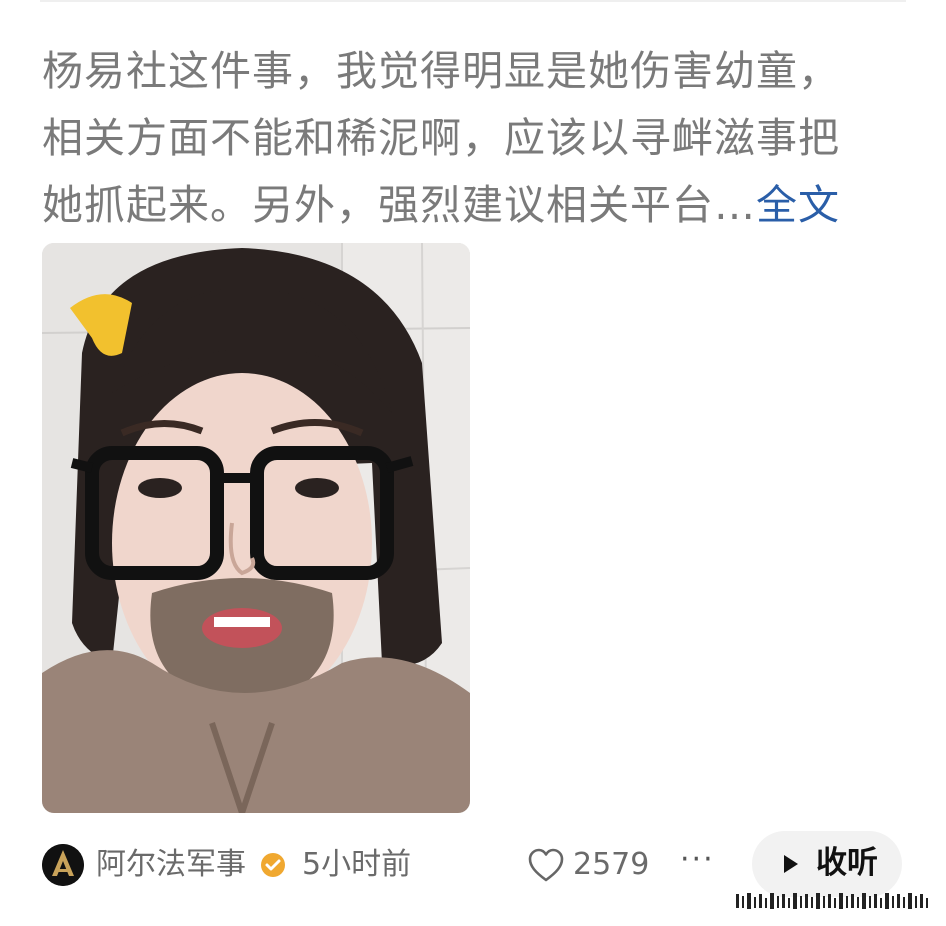 The image size is (946, 926). I want to click on author-avatar, so click(63, 865).